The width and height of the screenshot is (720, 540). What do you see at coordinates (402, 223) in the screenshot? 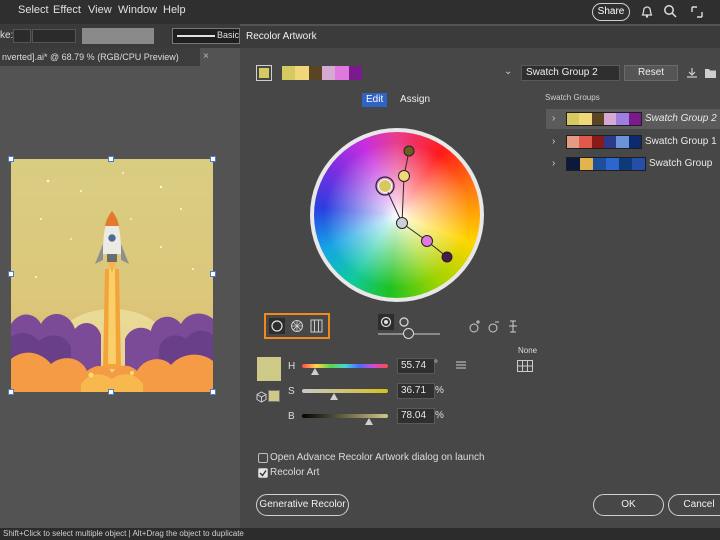
I see `color-marker-lavender` at bounding box center [402, 223].